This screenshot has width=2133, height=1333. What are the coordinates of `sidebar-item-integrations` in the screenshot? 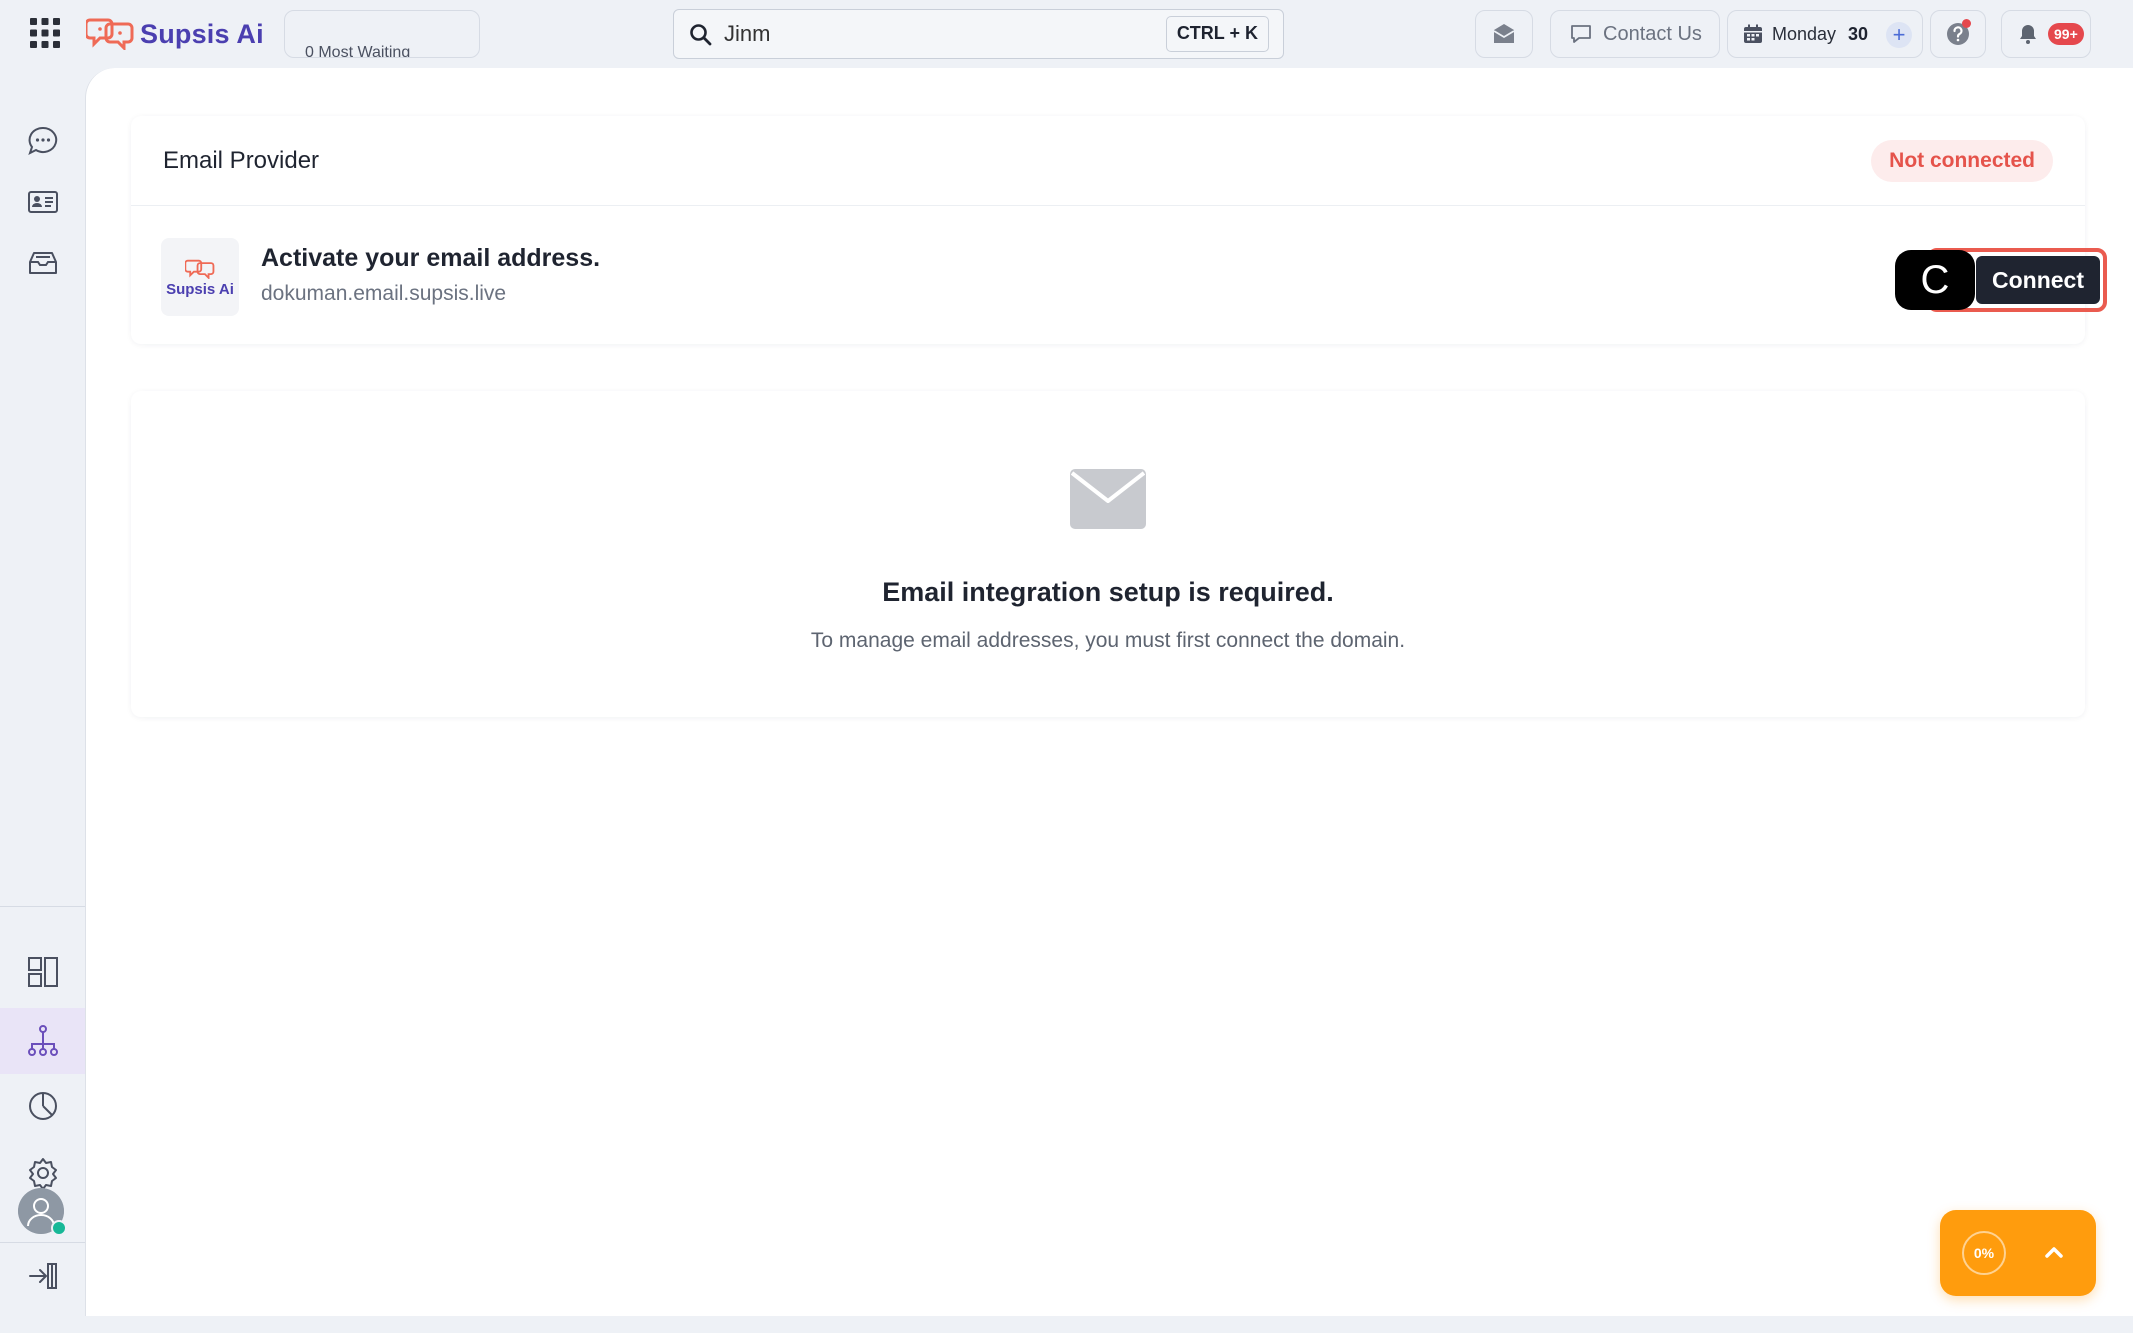 It's located at (42, 1041).